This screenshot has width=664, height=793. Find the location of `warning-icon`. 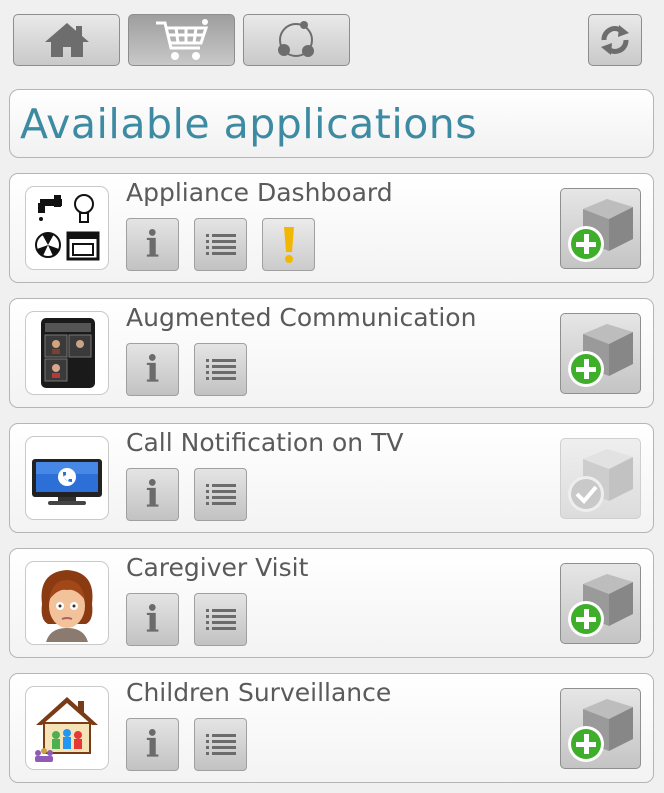

warning-icon is located at coordinates (288, 244).